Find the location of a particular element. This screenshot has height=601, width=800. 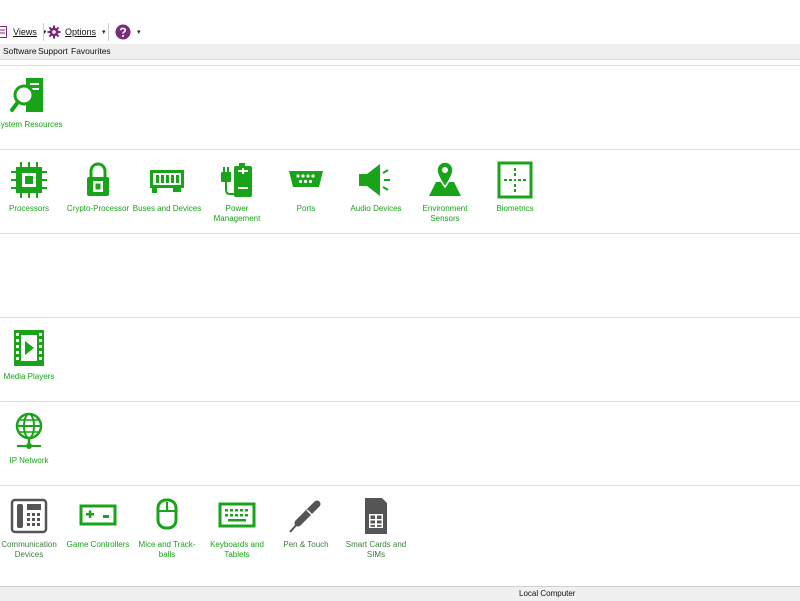

pen-icon is located at coordinates (305, 516).